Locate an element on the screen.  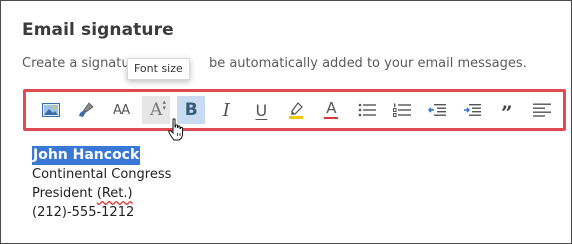
italic-icon: I is located at coordinates (226, 110).